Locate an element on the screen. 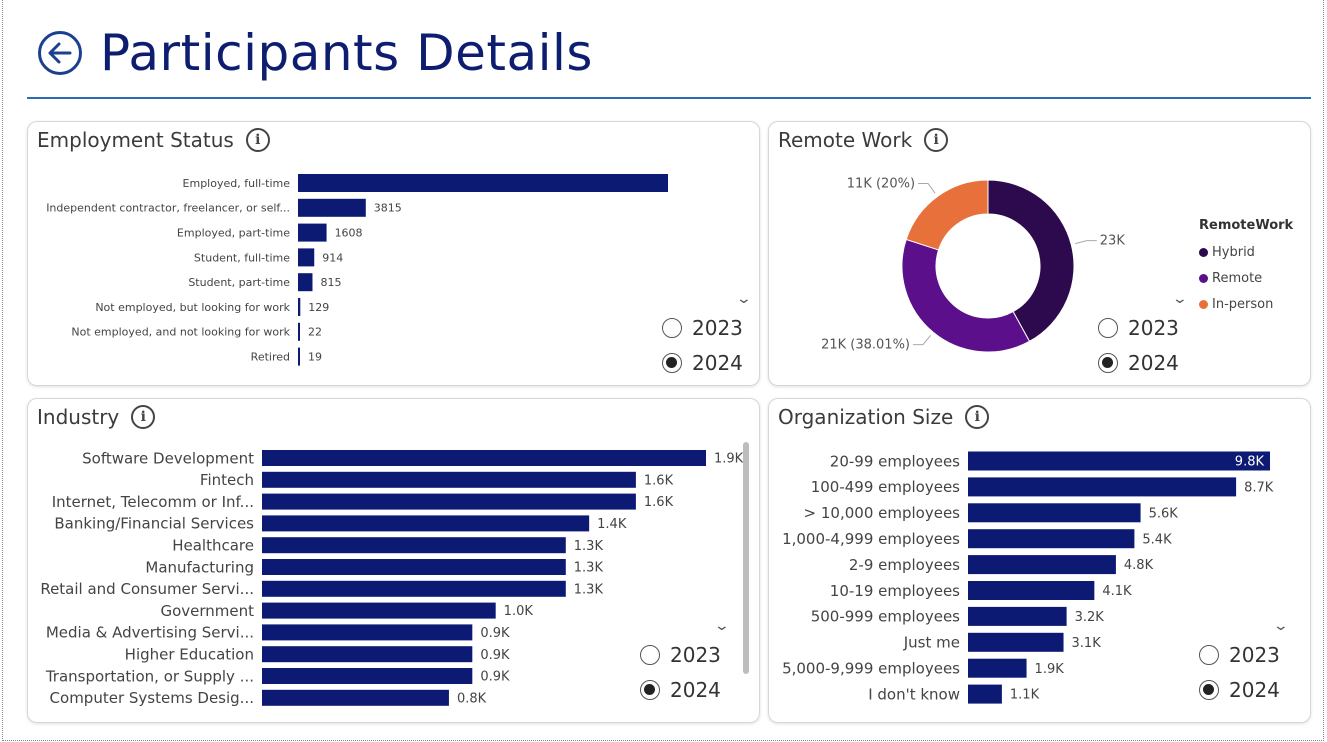  data-label: 4.1K is located at coordinates (1117, 591).